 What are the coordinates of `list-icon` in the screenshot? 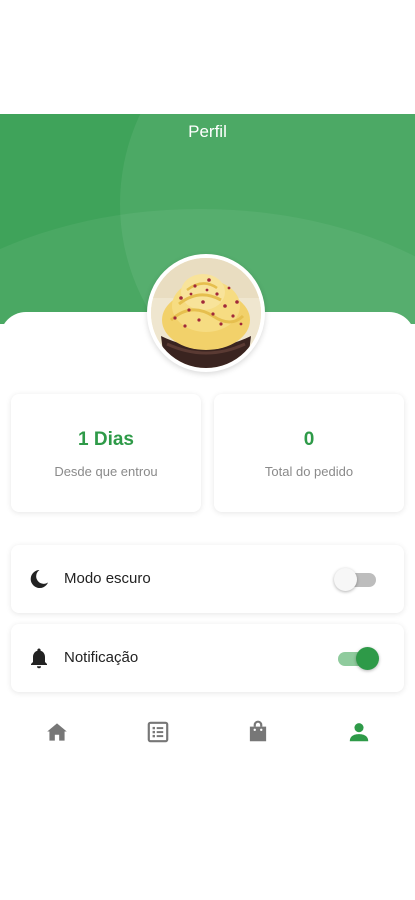 It's located at (158, 732).